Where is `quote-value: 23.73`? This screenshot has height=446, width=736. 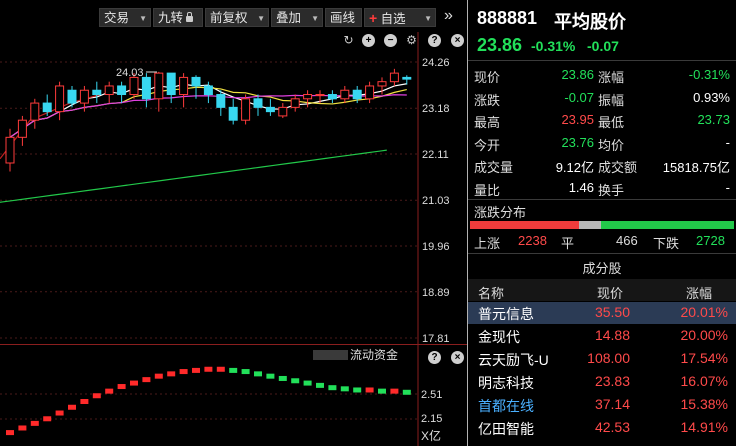
quote-value: 23.73 is located at coordinates (713, 119).